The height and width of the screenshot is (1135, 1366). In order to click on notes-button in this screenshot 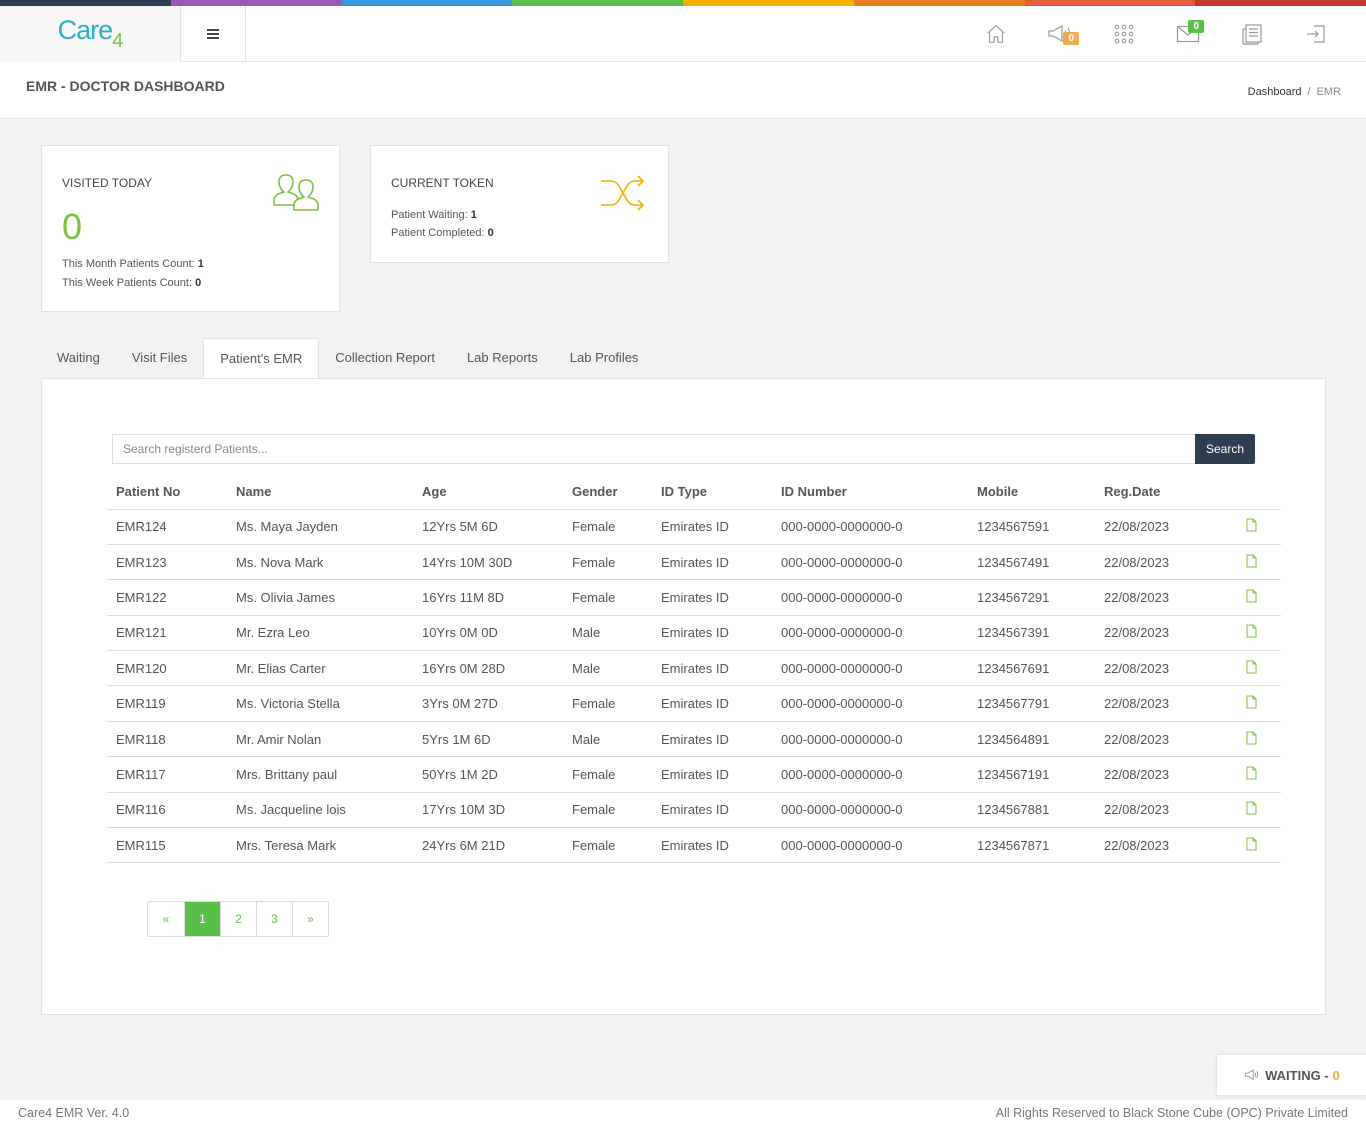, I will do `click(1252, 34)`.